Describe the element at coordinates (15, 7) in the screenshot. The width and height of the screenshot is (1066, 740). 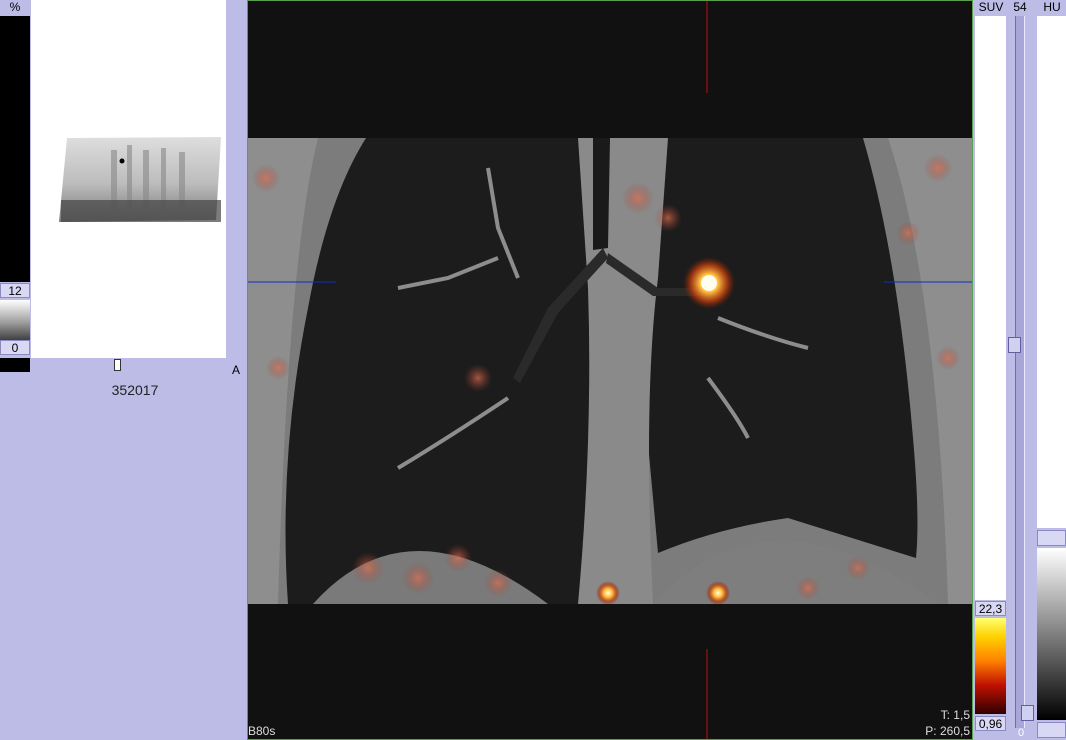
I see `percent-label: %` at that location.